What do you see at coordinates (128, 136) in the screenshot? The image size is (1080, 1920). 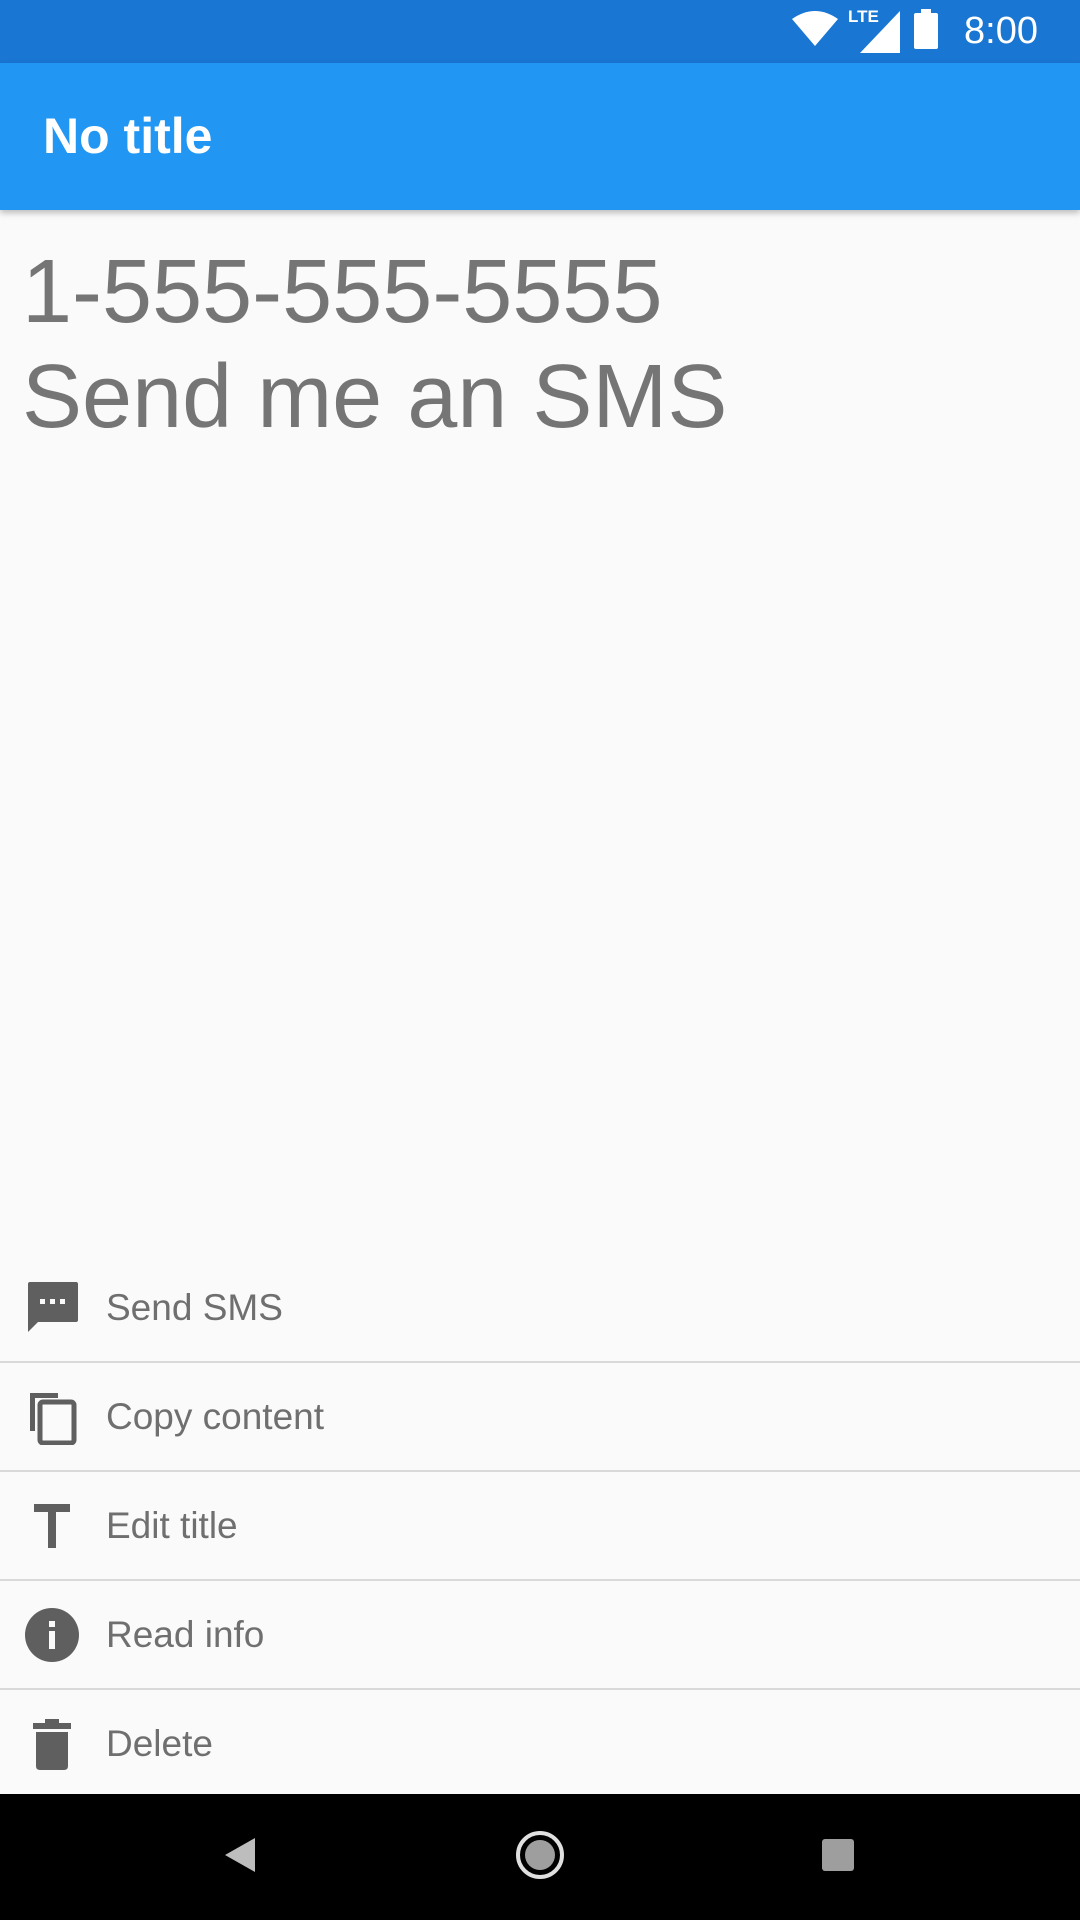 I see `page-title: No title` at bounding box center [128, 136].